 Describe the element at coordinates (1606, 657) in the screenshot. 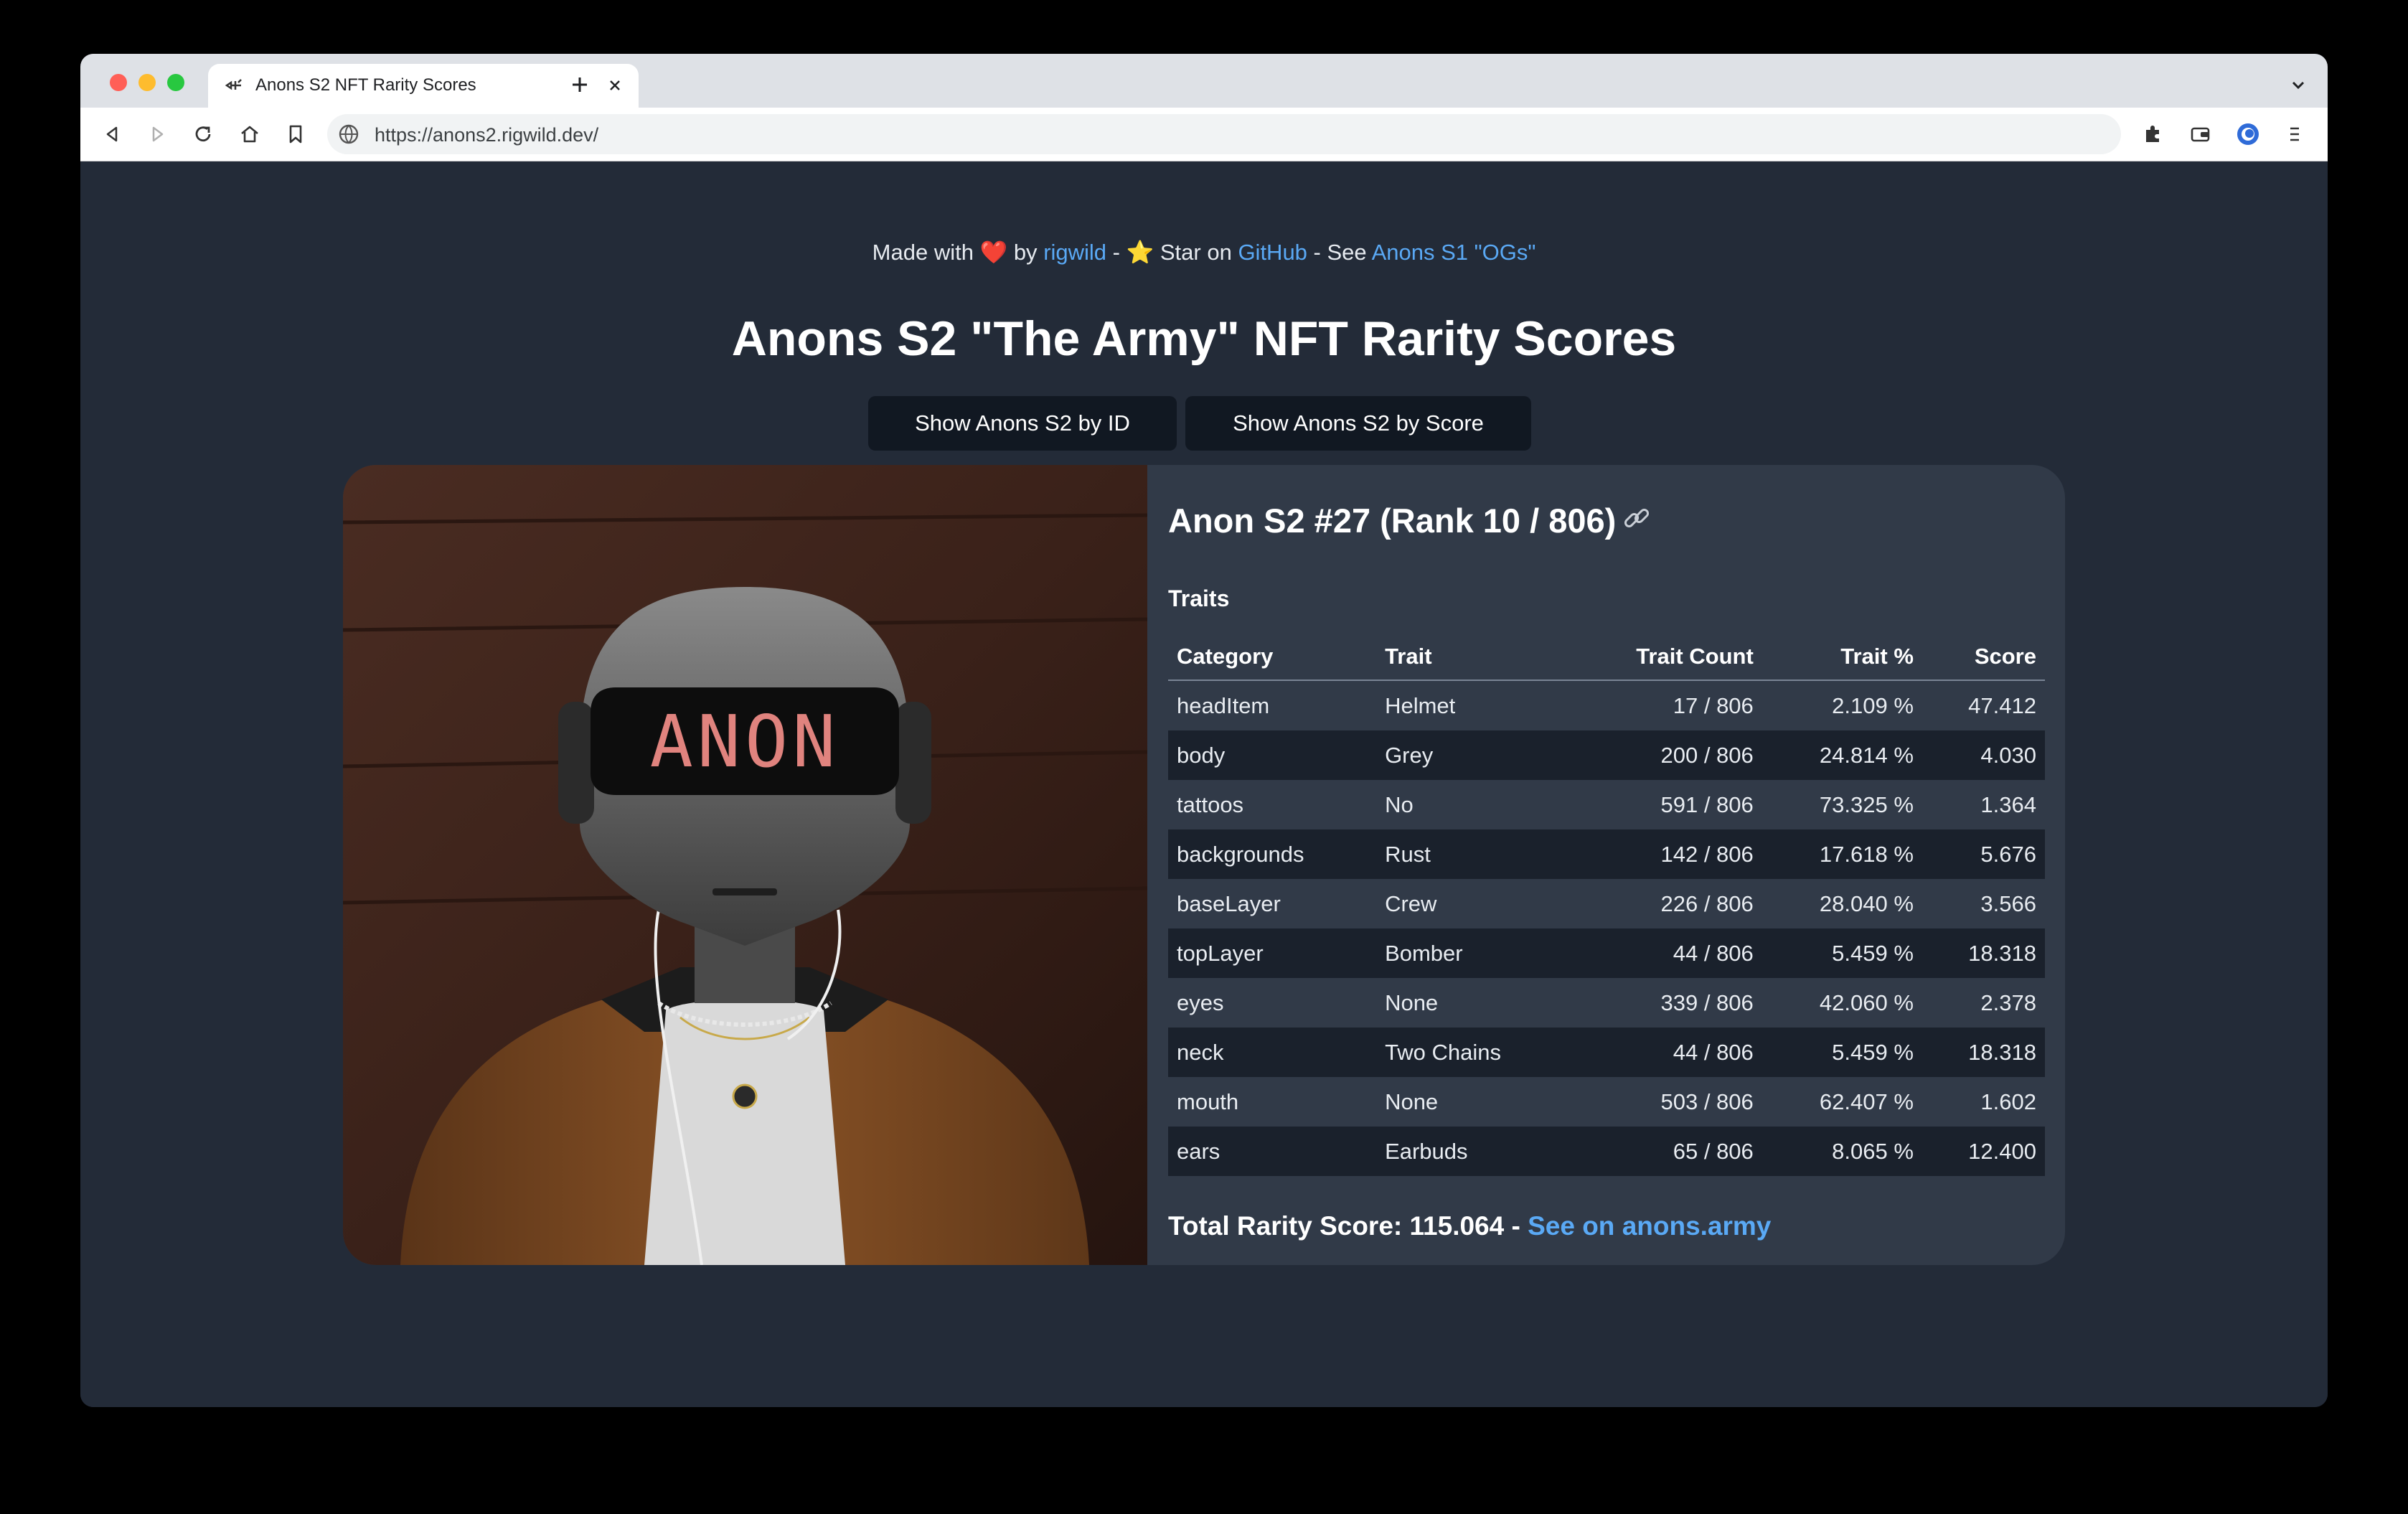

I see `traits-header-row: Category Trait Trait Count Trait % Score` at that location.